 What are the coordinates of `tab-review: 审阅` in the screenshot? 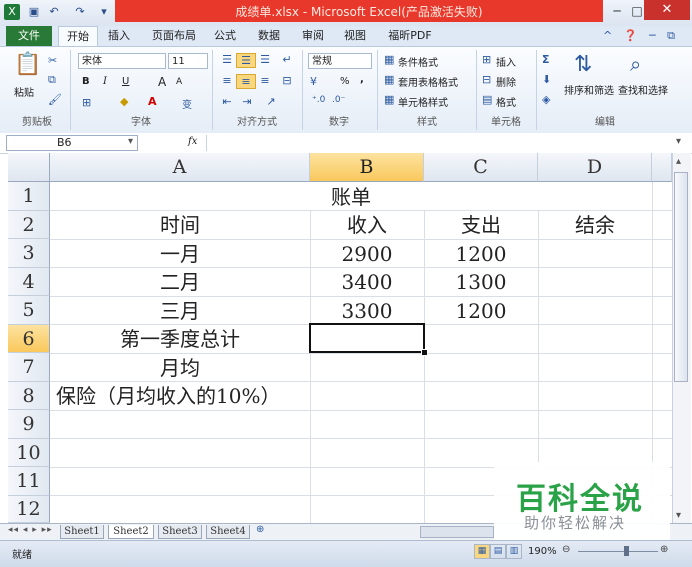 It's located at (313, 36).